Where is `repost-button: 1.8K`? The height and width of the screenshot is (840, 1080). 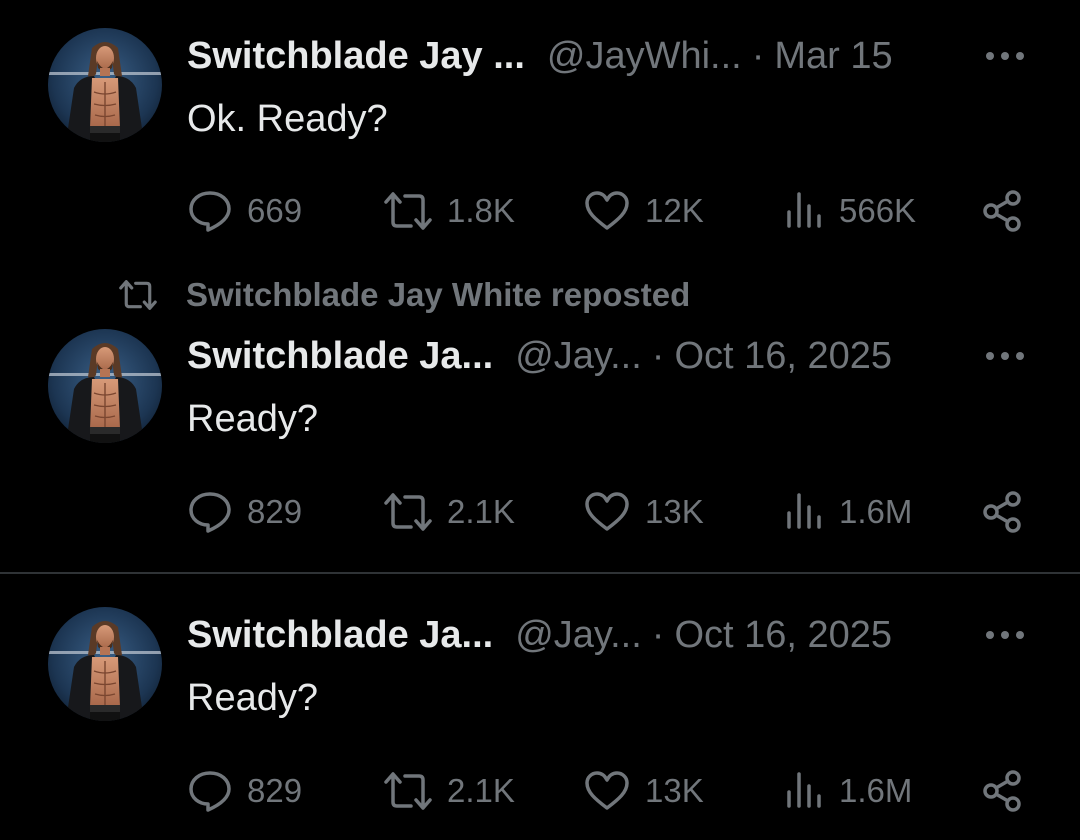 repost-button: 1.8K is located at coordinates (449, 211).